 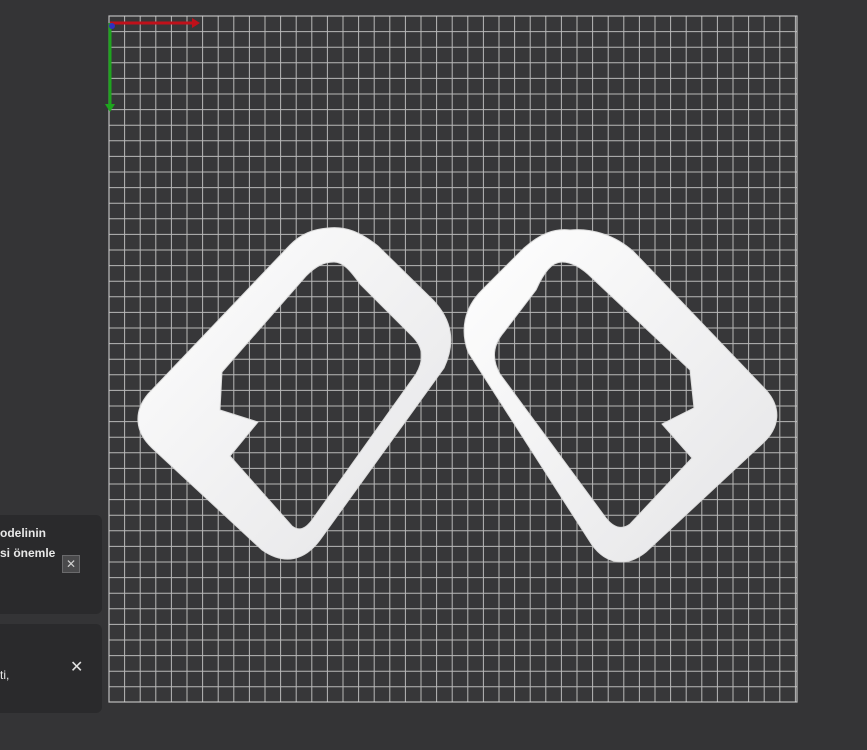 What do you see at coordinates (28, 553) in the screenshot?
I see `notification-text-line: si önemle` at bounding box center [28, 553].